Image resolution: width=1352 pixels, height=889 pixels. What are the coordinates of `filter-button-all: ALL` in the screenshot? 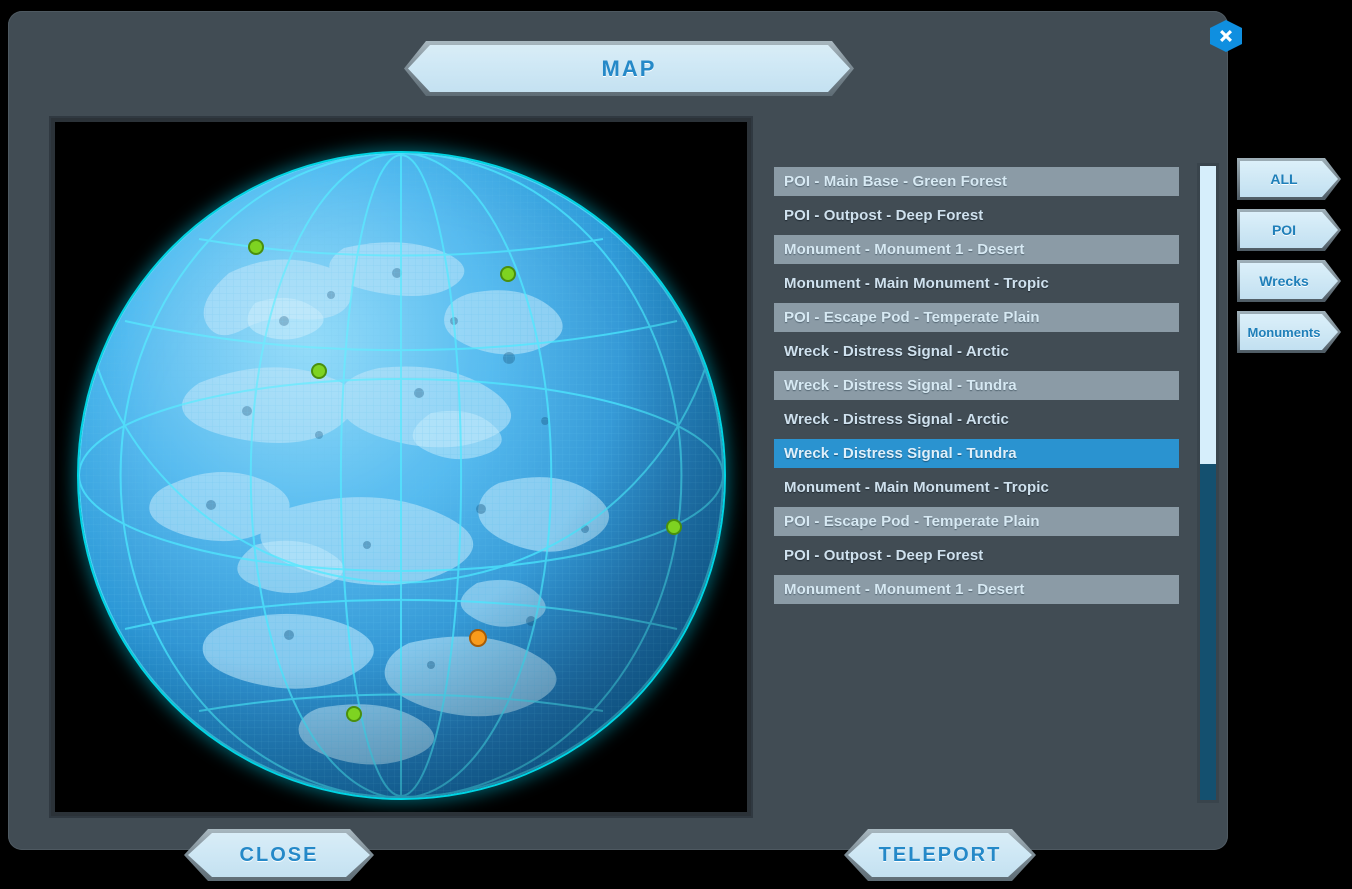 It's located at (1289, 179).